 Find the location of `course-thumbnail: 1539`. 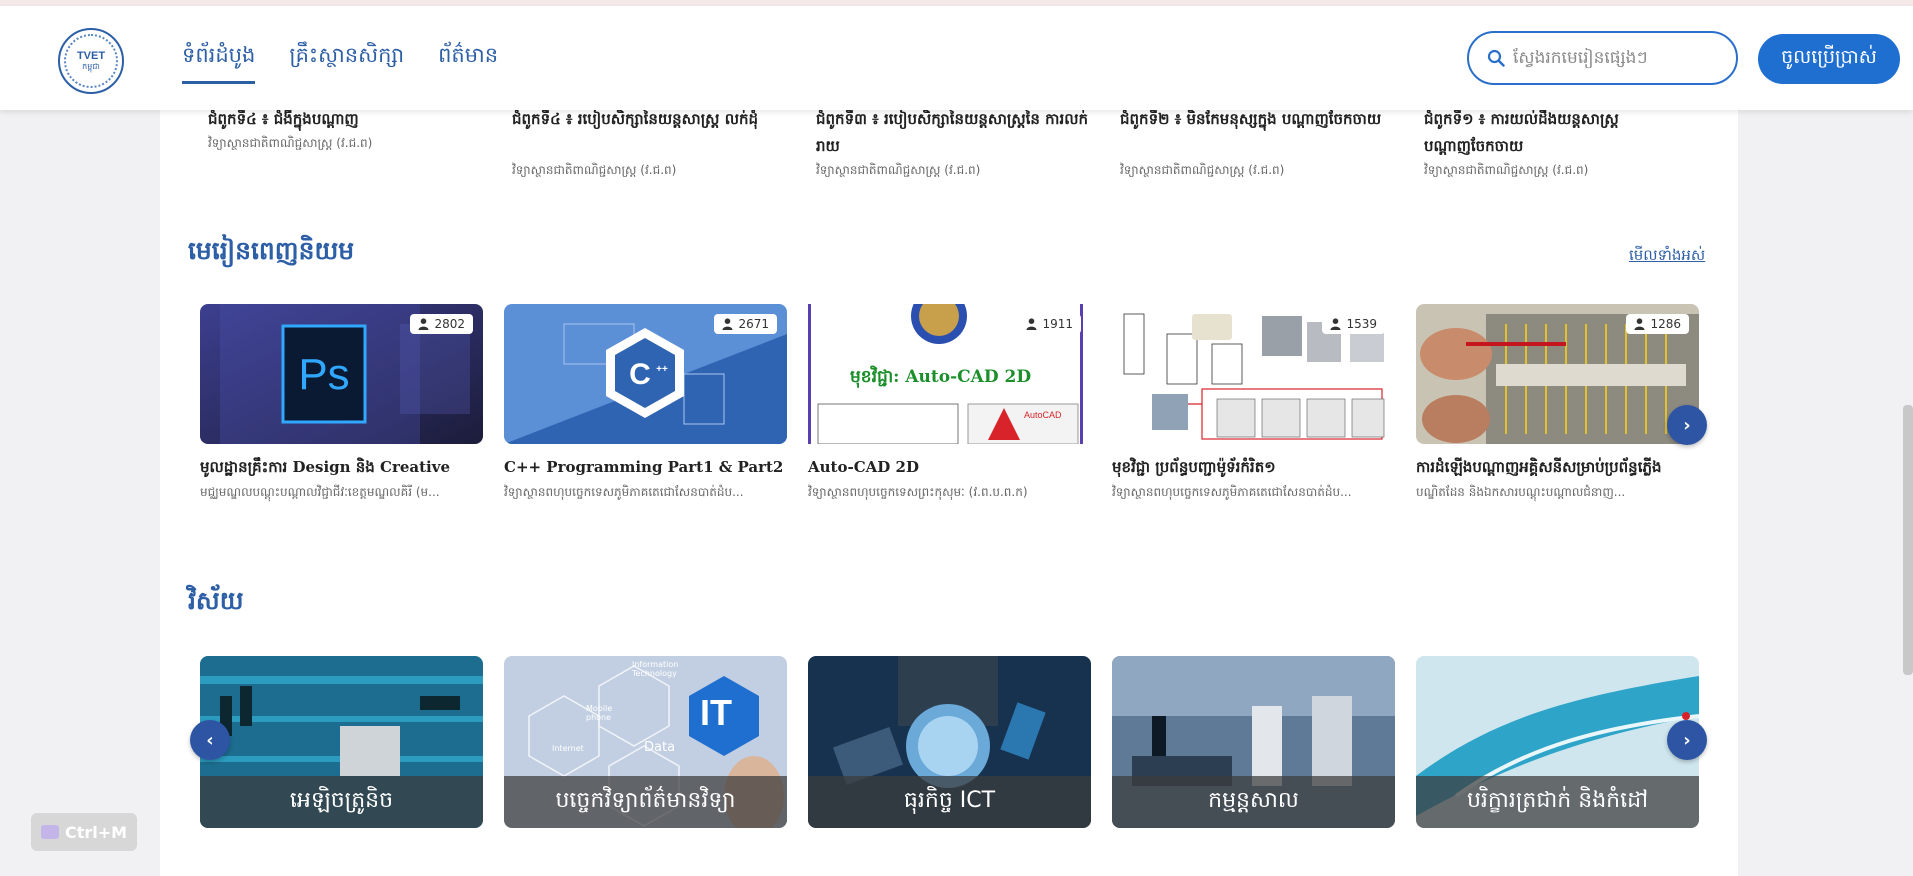

course-thumbnail: 1539 is located at coordinates (1253, 374).